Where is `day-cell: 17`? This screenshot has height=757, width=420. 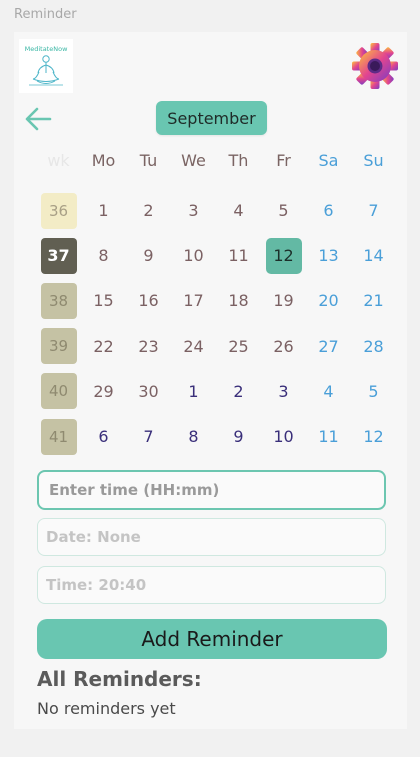 day-cell: 17 is located at coordinates (193, 300).